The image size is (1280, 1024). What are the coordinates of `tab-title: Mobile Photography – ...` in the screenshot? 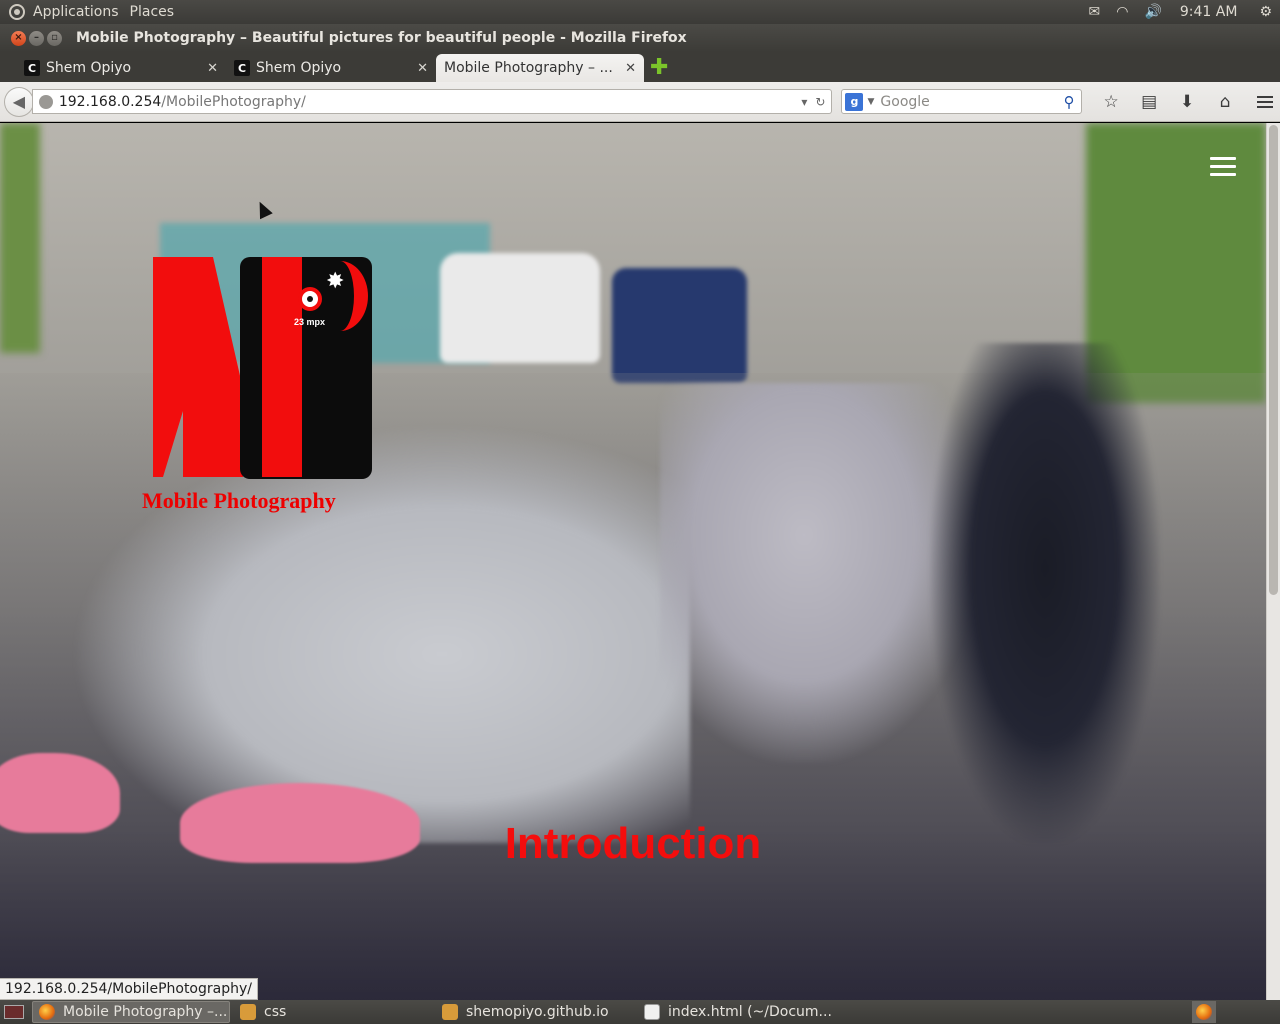 It's located at (528, 68).